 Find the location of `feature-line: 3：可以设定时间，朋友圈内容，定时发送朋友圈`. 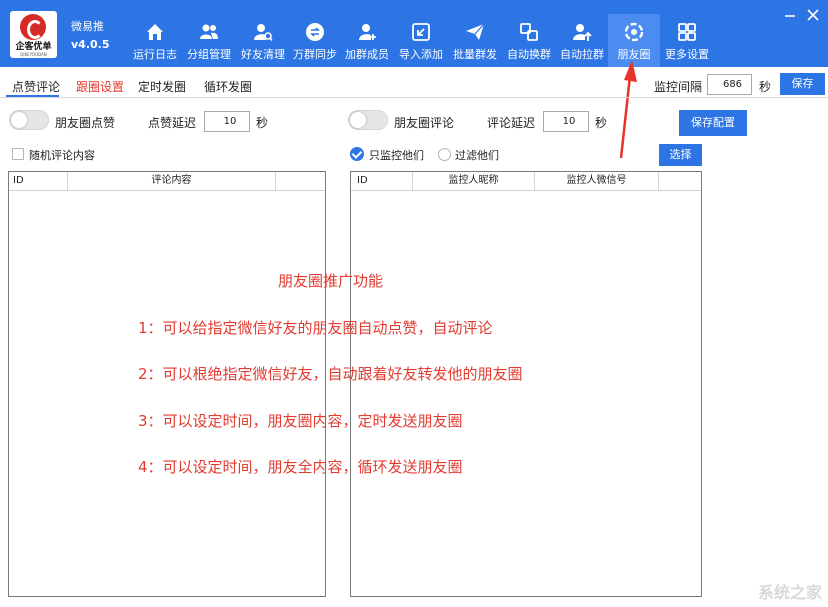

feature-line: 3：可以设定时间，朋友圈内容，定时发送朋友圈 is located at coordinates (300, 421).